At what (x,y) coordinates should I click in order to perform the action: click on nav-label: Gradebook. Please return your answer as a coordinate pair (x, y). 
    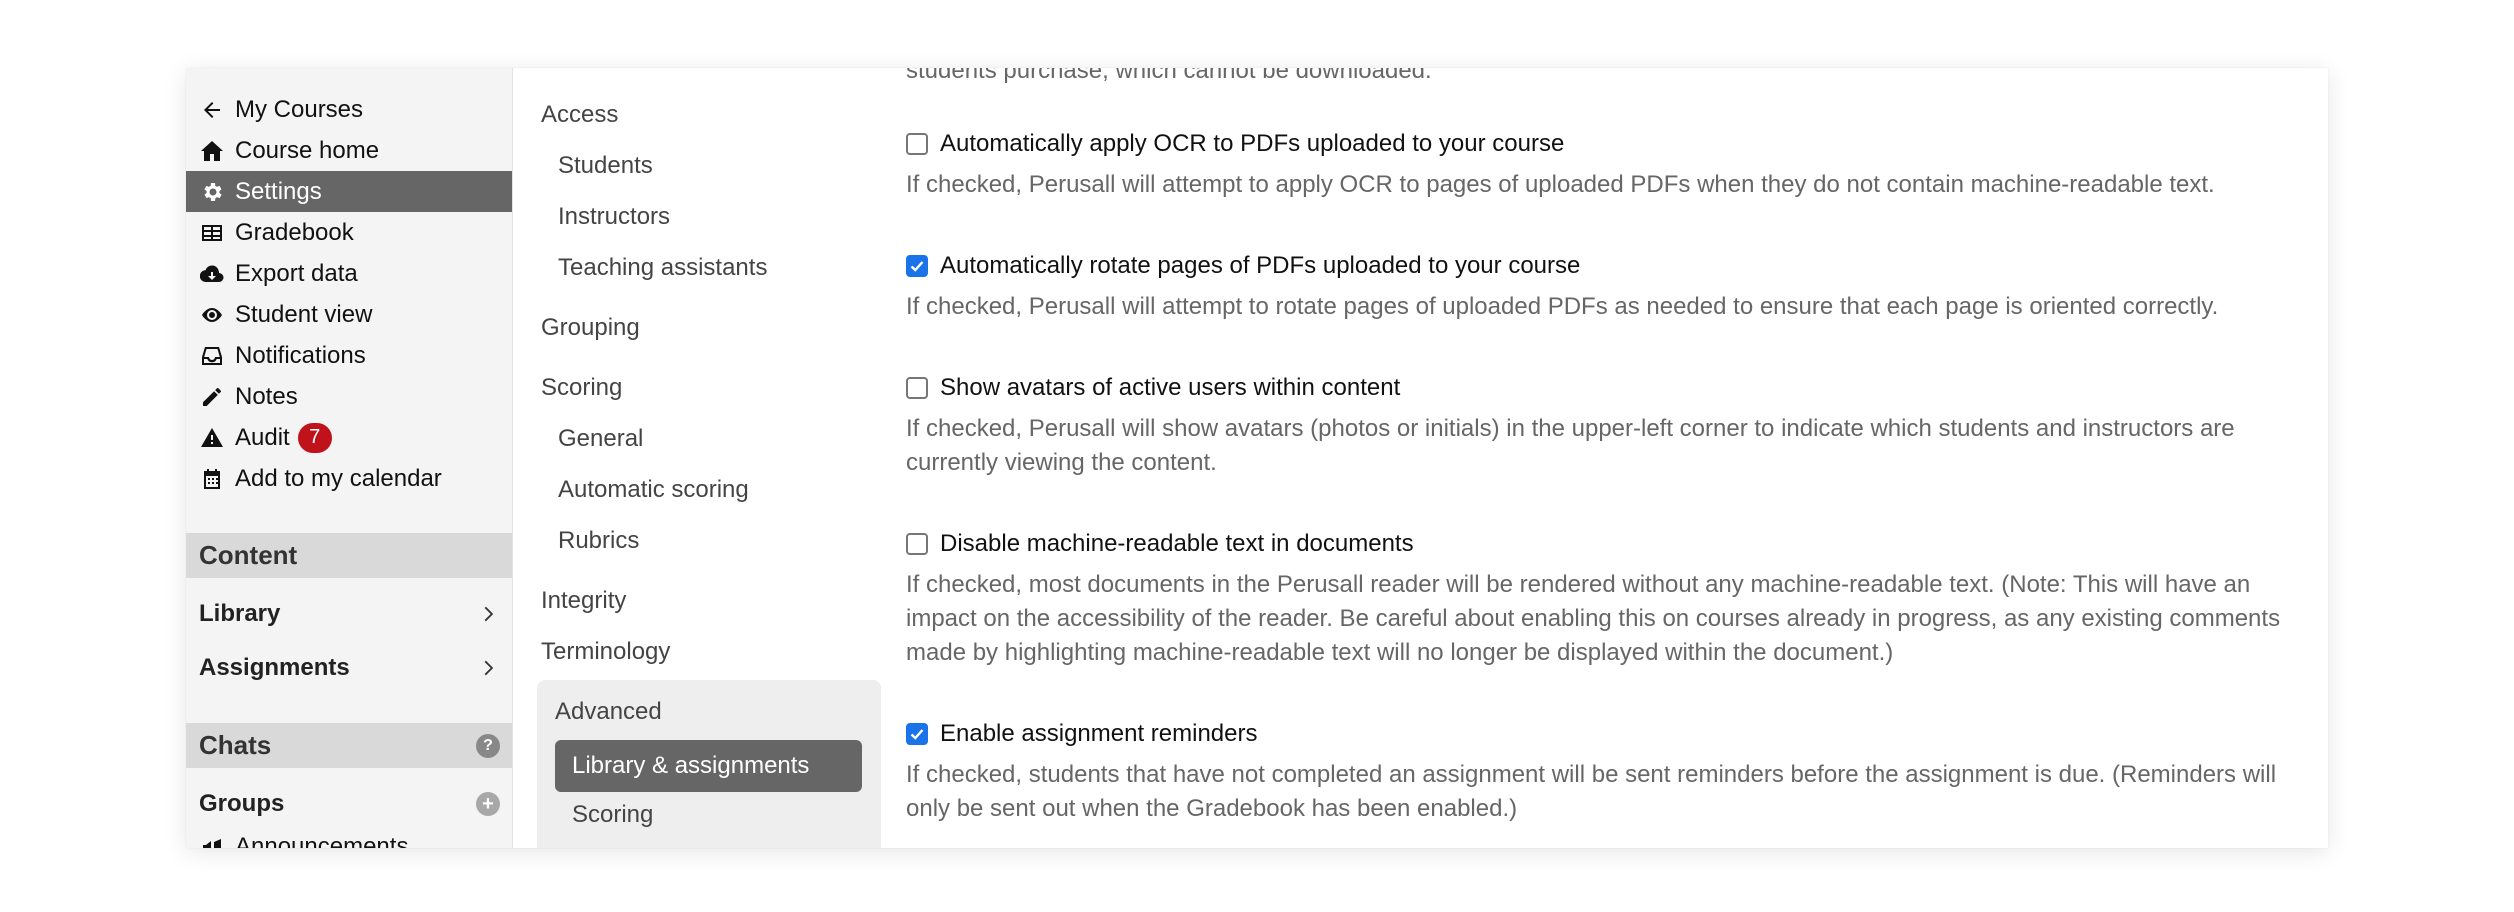
    Looking at the image, I should click on (294, 232).